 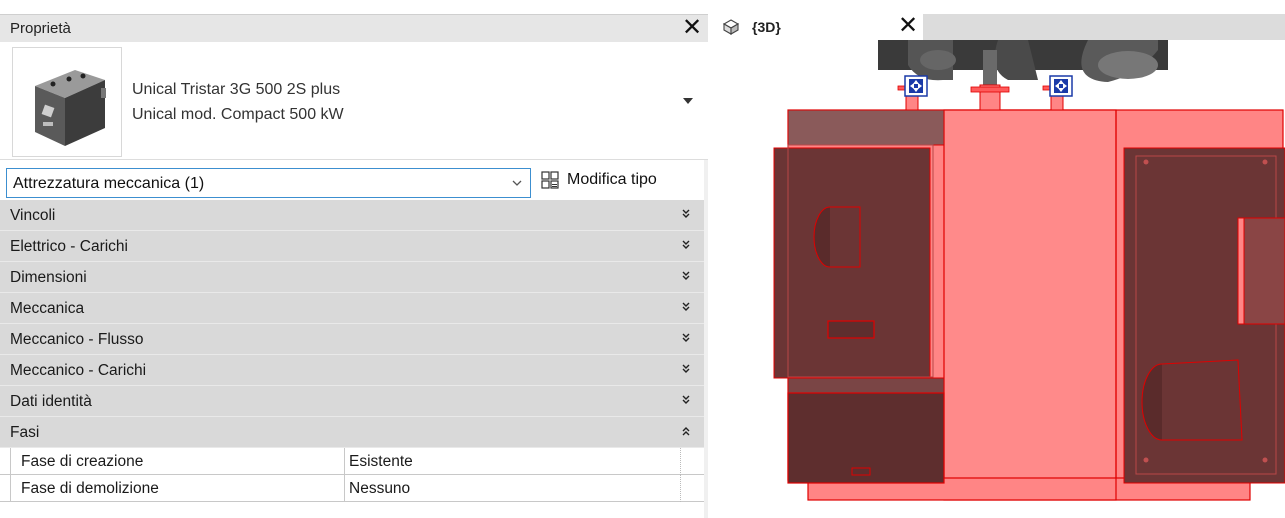 I want to click on edit-type-label: Modifica tipo, so click(x=612, y=179).